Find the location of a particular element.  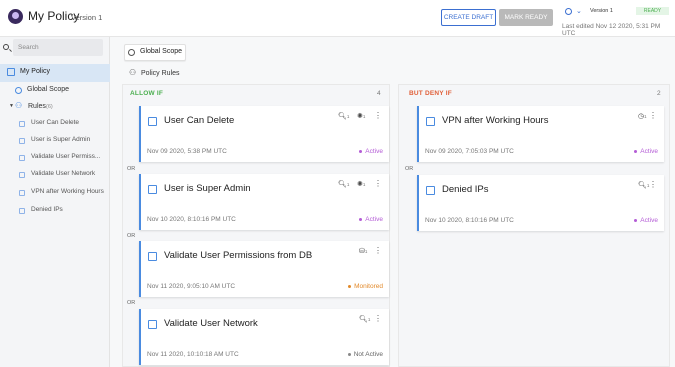

global-scope-chip-label: Global Scope is located at coordinates (161, 51).